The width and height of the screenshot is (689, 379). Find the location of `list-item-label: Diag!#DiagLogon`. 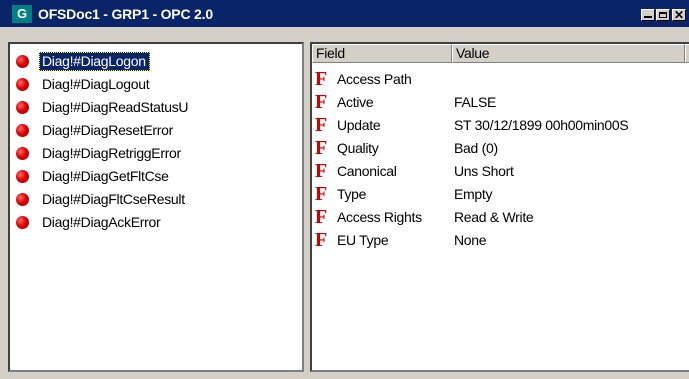

list-item-label: Diag!#DiagLogon is located at coordinates (94, 61).